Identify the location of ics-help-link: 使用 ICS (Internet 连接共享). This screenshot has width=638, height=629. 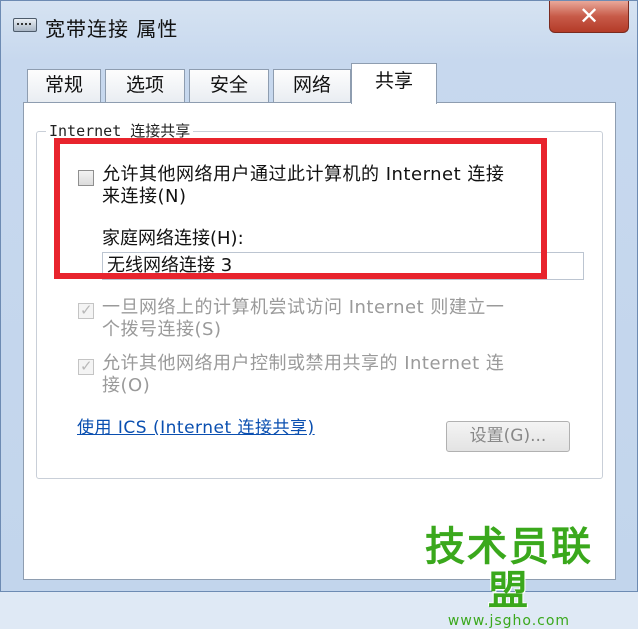
(196, 425).